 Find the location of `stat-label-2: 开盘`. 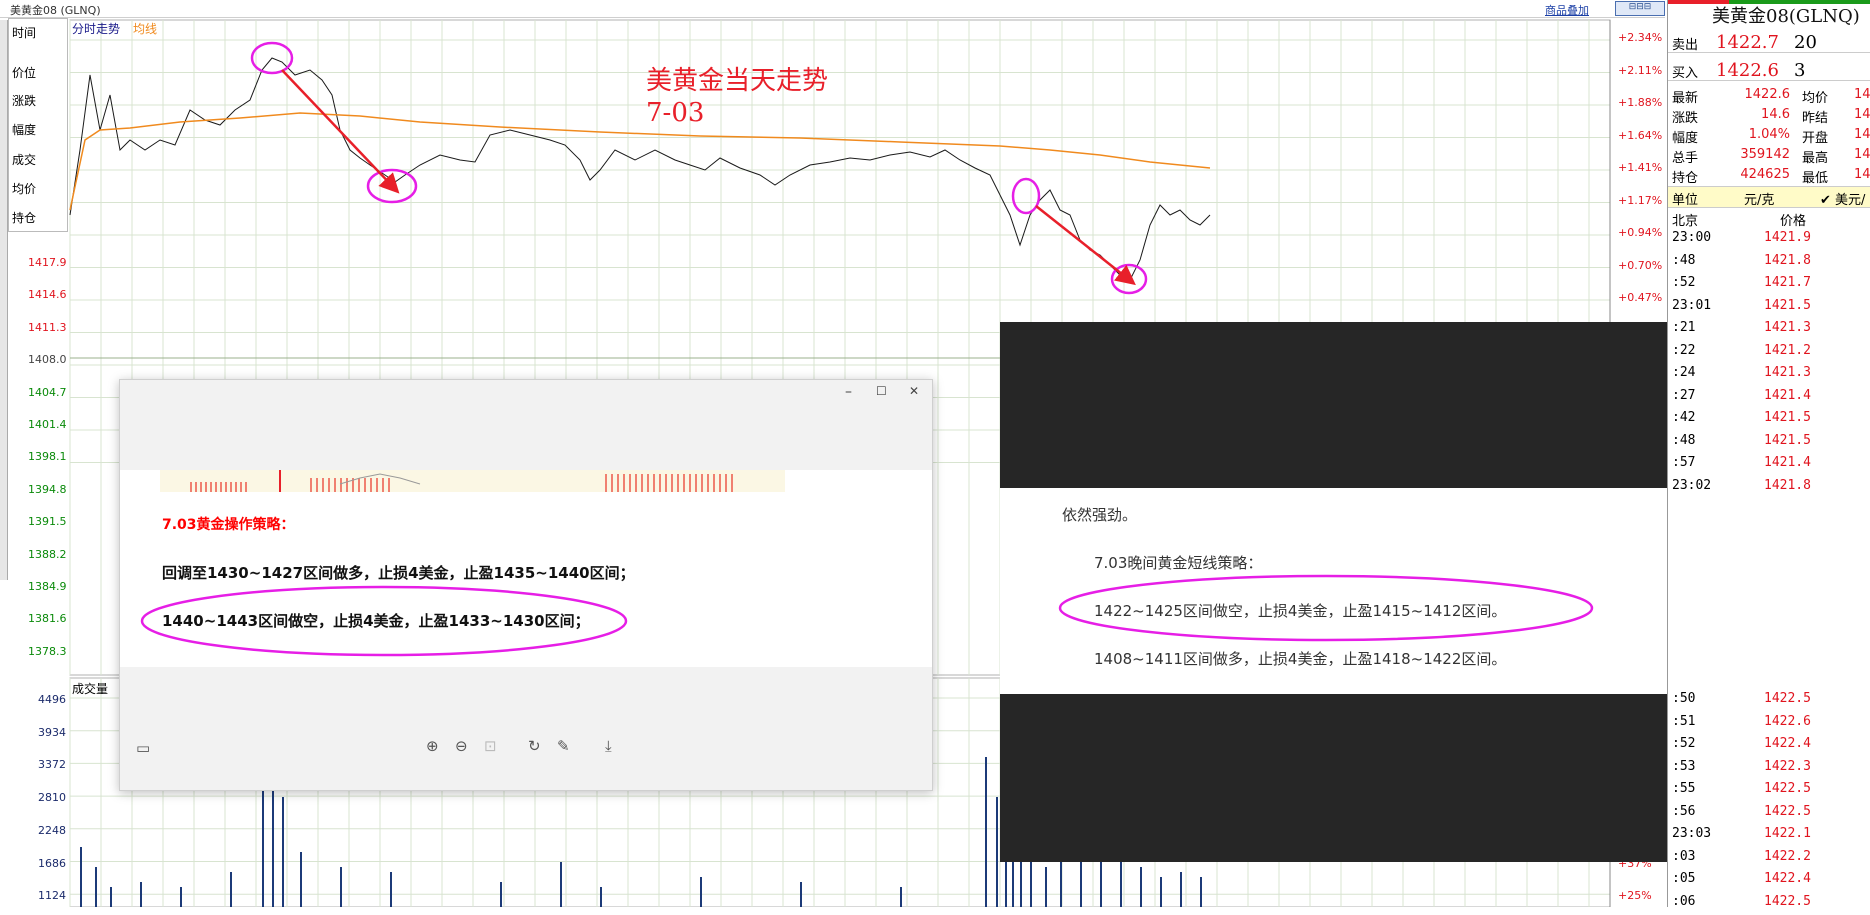

stat-label-2: 开盘 is located at coordinates (1815, 138).